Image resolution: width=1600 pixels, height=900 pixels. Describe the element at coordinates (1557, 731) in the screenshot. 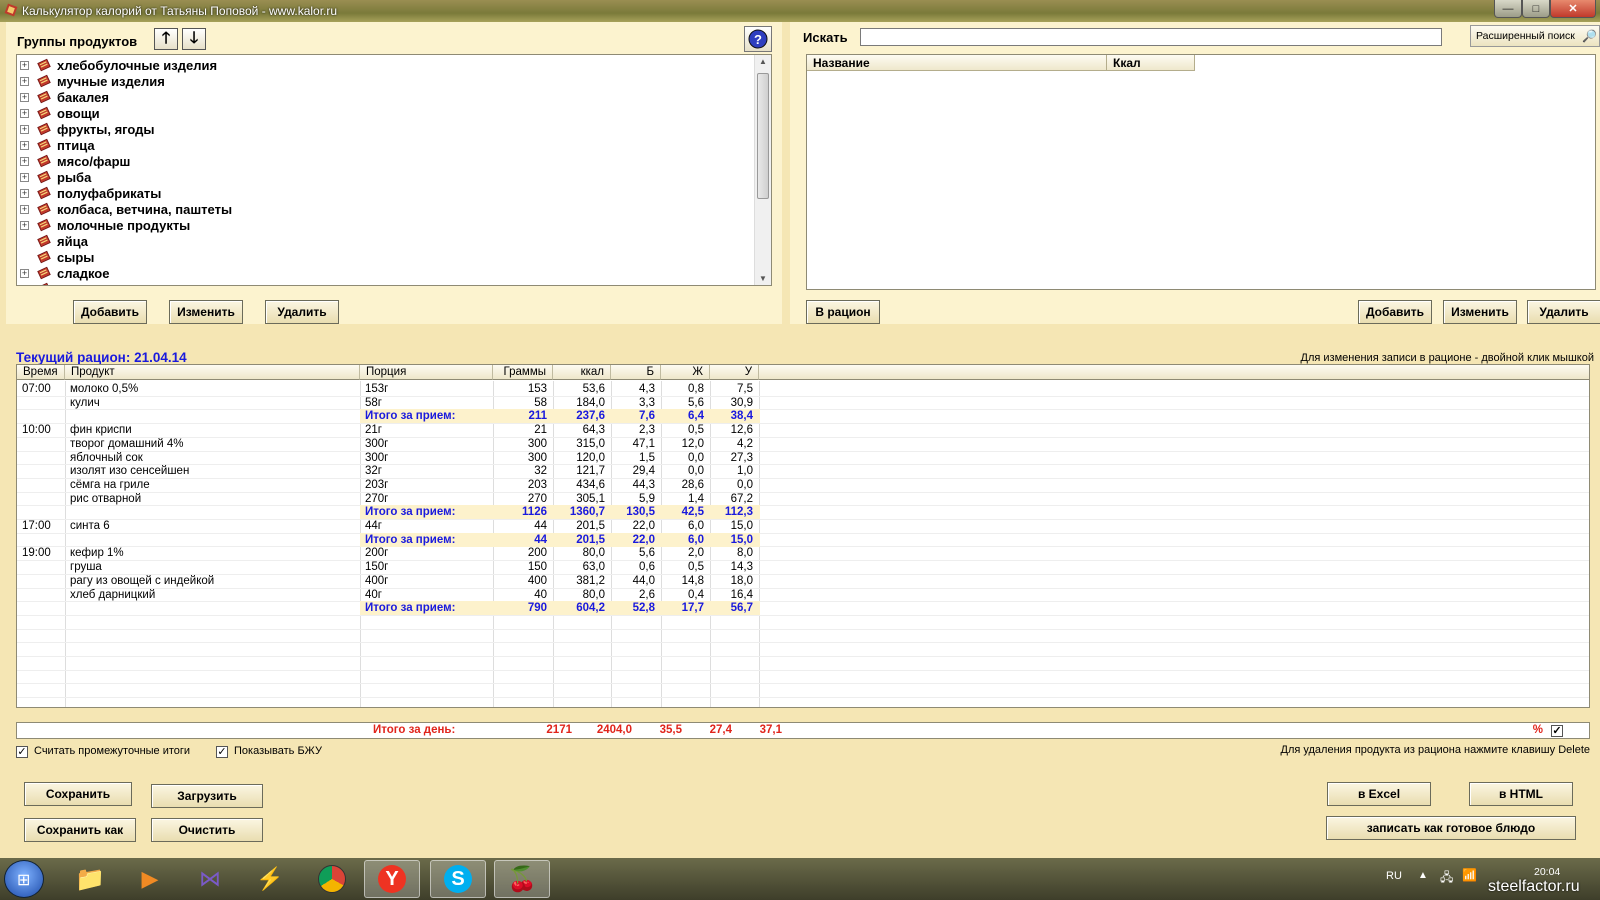

I see `percent-checkbox: ✓` at that location.